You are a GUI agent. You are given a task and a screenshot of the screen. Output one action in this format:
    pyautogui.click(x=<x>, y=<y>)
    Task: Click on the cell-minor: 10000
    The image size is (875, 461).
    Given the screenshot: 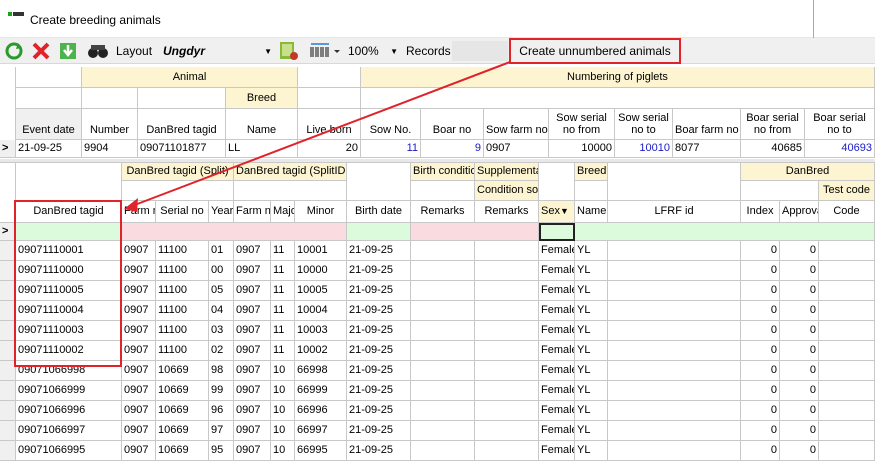 What is the action you would take?
    pyautogui.click(x=321, y=271)
    